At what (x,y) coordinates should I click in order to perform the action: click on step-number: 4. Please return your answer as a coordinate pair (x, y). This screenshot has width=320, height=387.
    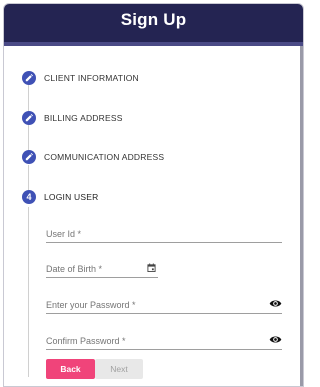
    Looking at the image, I should click on (29, 197).